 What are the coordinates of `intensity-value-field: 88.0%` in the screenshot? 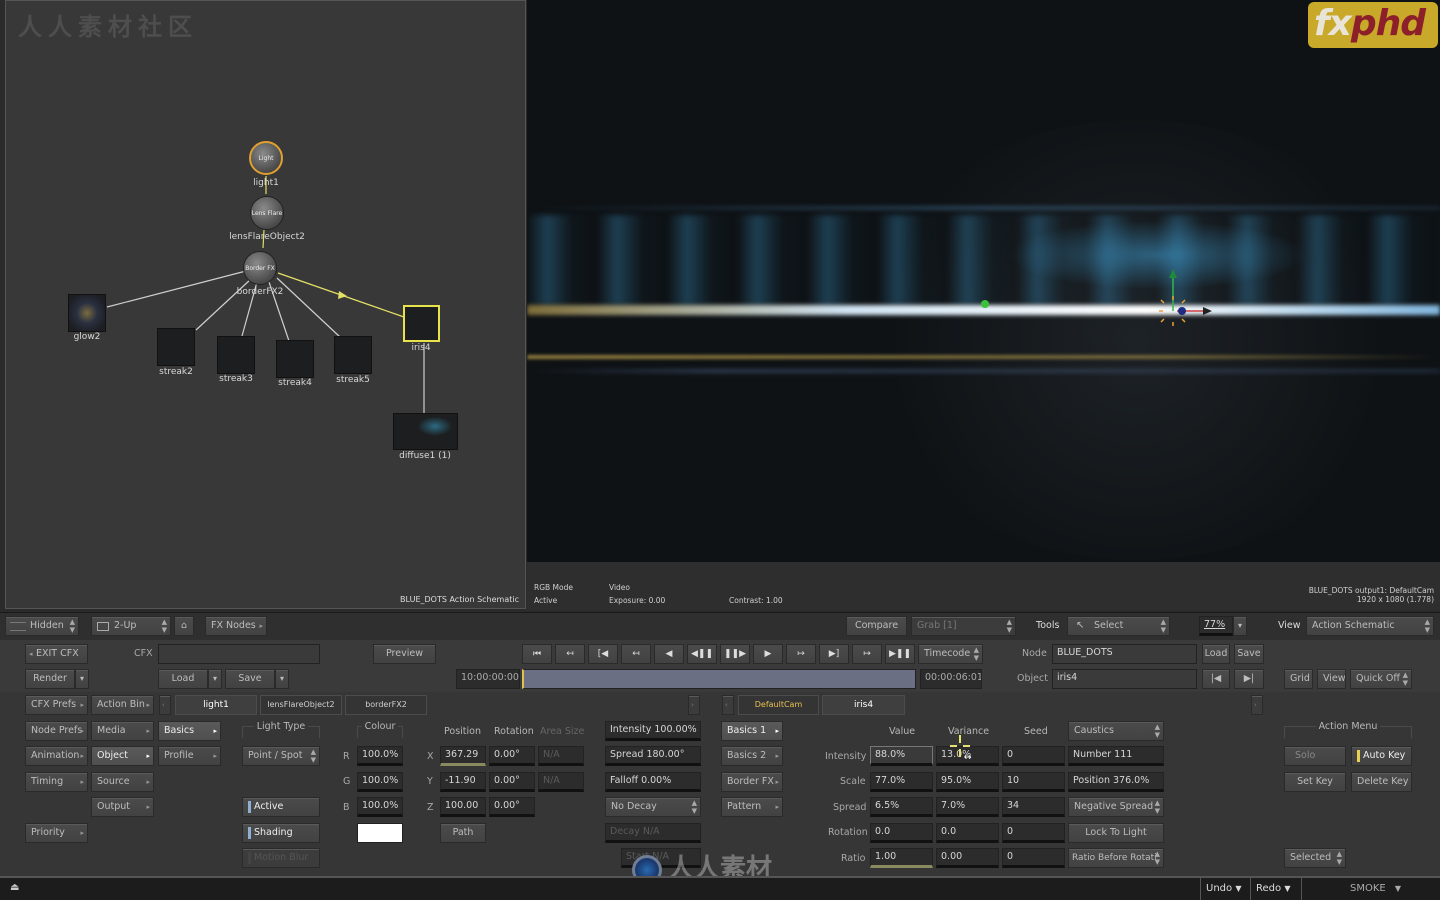 It's located at (901, 756).